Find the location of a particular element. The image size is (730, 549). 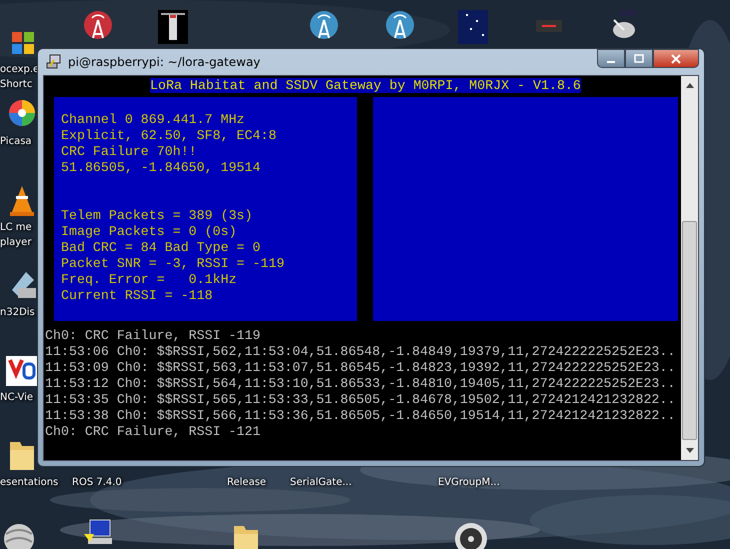

log-line: 11:53:38 Ch0: $$RSSI,566,11:53:36,51.86505,-1.84650,19514,11,2724212421232822.. is located at coordinates (360, 416).